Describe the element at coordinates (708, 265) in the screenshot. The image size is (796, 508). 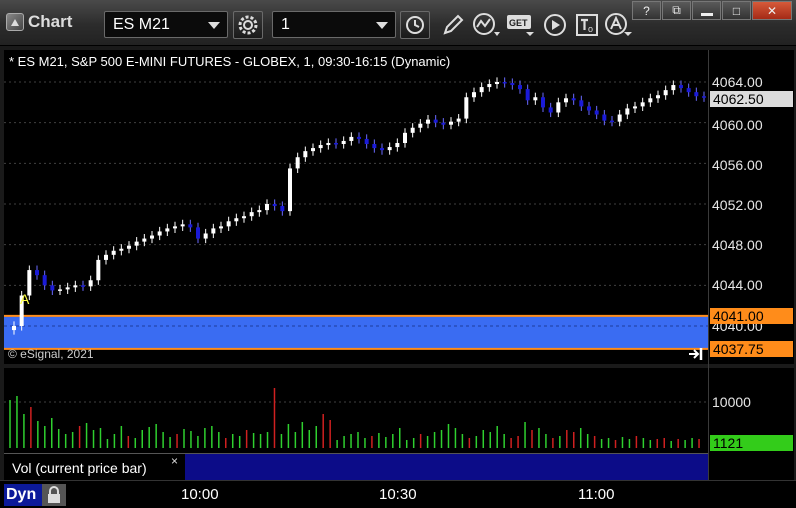
I see `axis-divider` at that location.